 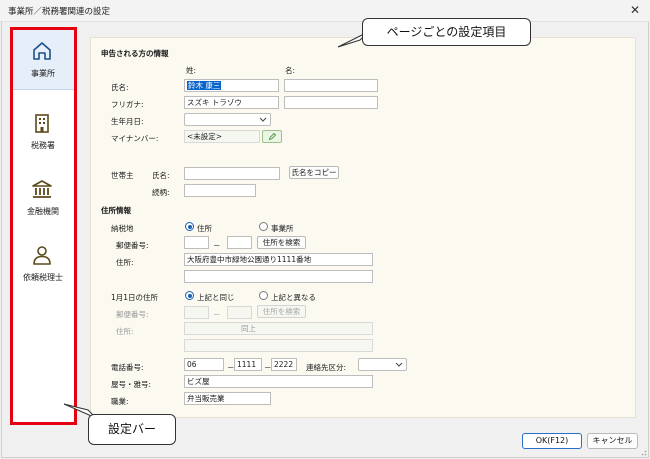 What do you see at coordinates (42, 255) in the screenshot?
I see `person-icon` at bounding box center [42, 255].